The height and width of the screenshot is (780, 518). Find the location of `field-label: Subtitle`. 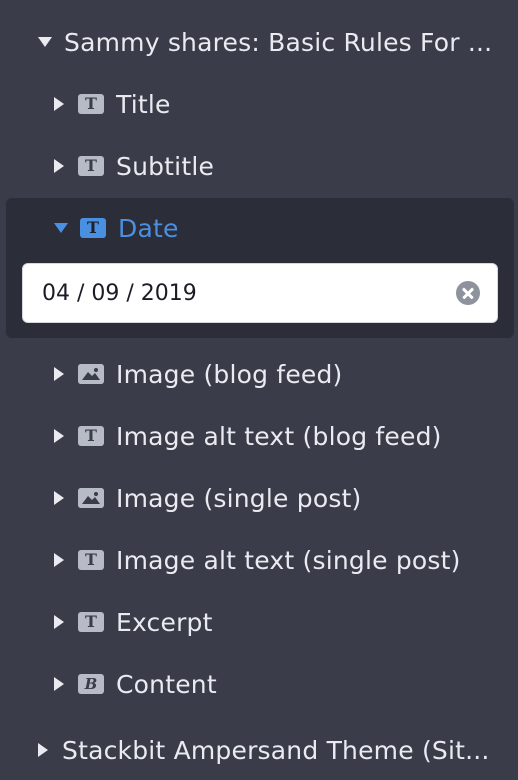

field-label: Subtitle is located at coordinates (165, 166).